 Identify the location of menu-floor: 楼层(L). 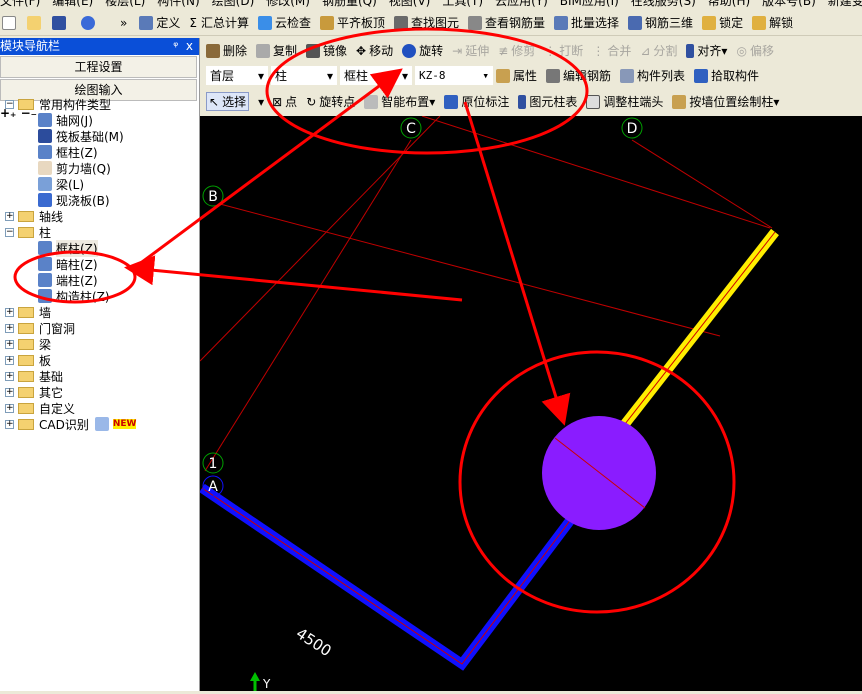
(125, 4).